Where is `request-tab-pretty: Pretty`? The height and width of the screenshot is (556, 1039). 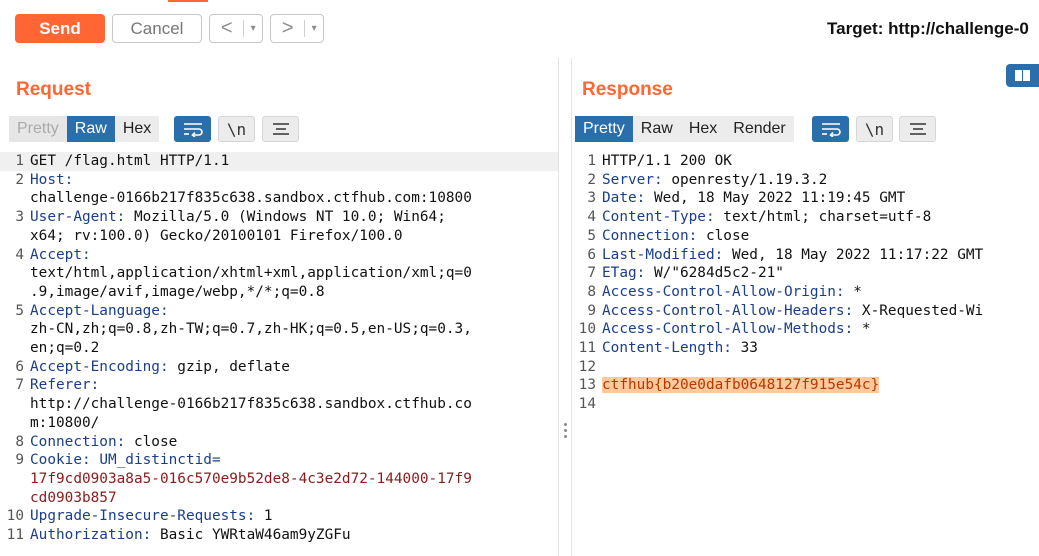
request-tab-pretty: Pretty is located at coordinates (38, 129).